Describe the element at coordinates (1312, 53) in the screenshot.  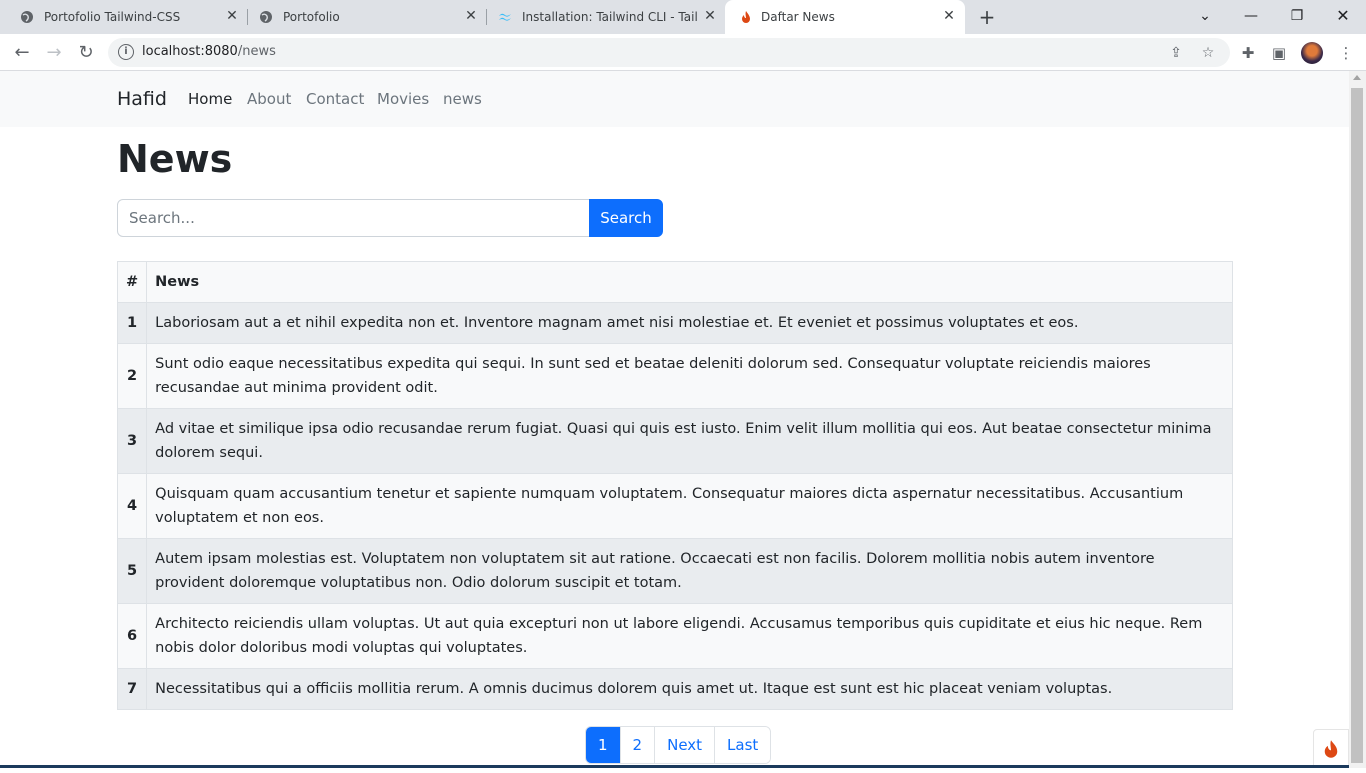
I see `profile-avatar` at that location.